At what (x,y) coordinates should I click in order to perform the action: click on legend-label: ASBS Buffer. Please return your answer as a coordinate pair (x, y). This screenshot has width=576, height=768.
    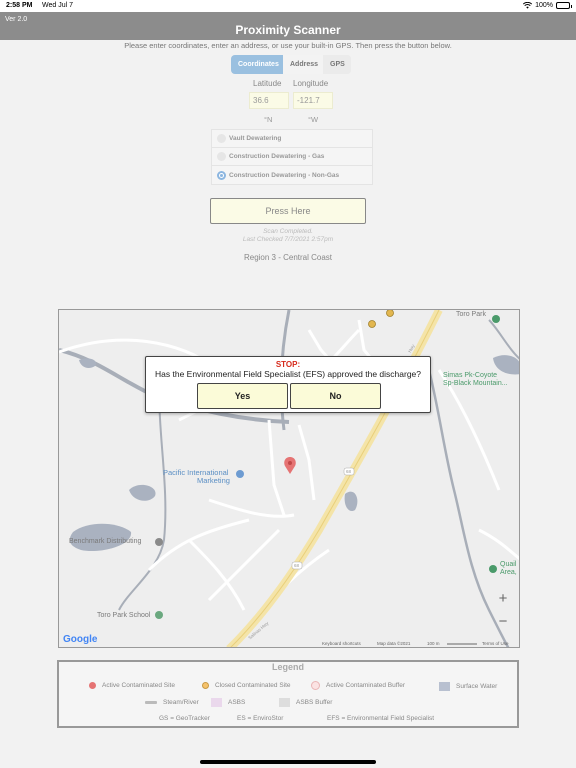
    Looking at the image, I should click on (314, 702).